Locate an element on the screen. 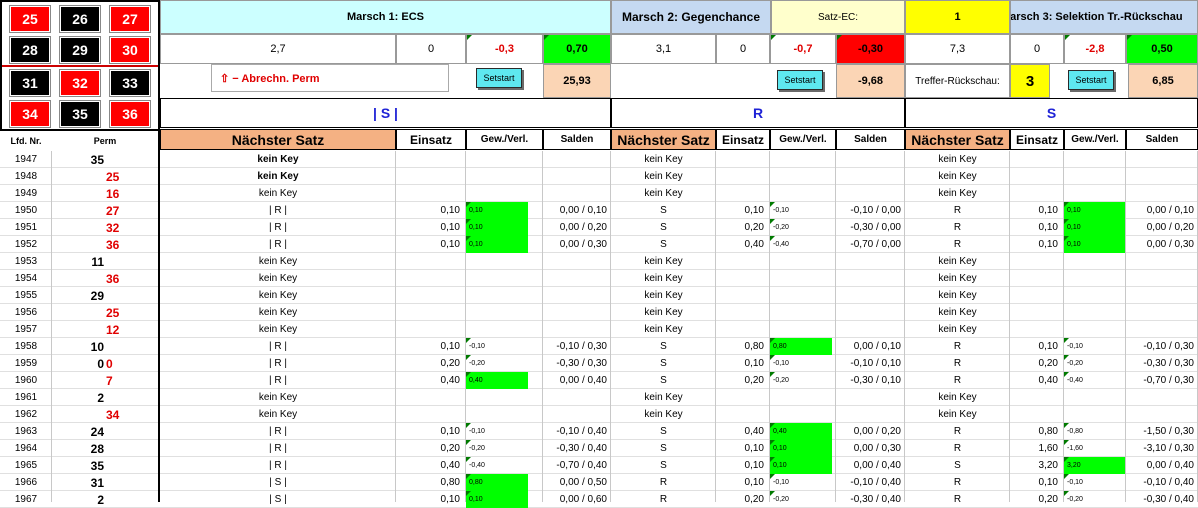 The height and width of the screenshot is (508, 1198). roulette-number-cell: 31 is located at coordinates (30, 83).